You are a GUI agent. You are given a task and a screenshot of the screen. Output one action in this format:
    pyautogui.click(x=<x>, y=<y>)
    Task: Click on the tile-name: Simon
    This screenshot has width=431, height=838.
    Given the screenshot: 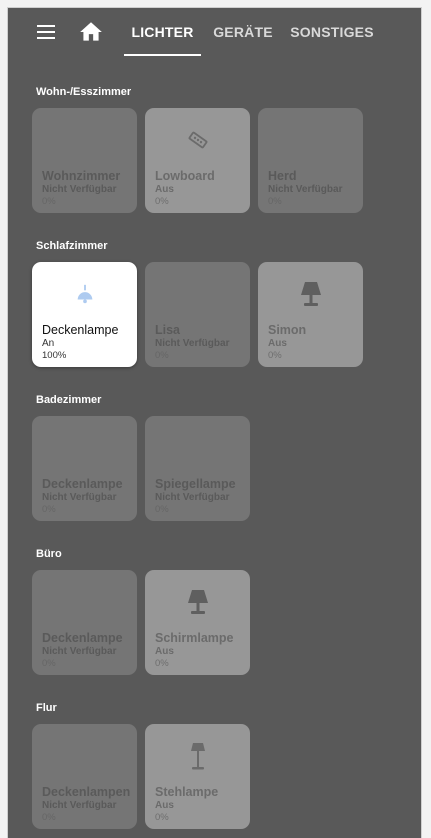 What is the action you would take?
    pyautogui.click(x=287, y=330)
    